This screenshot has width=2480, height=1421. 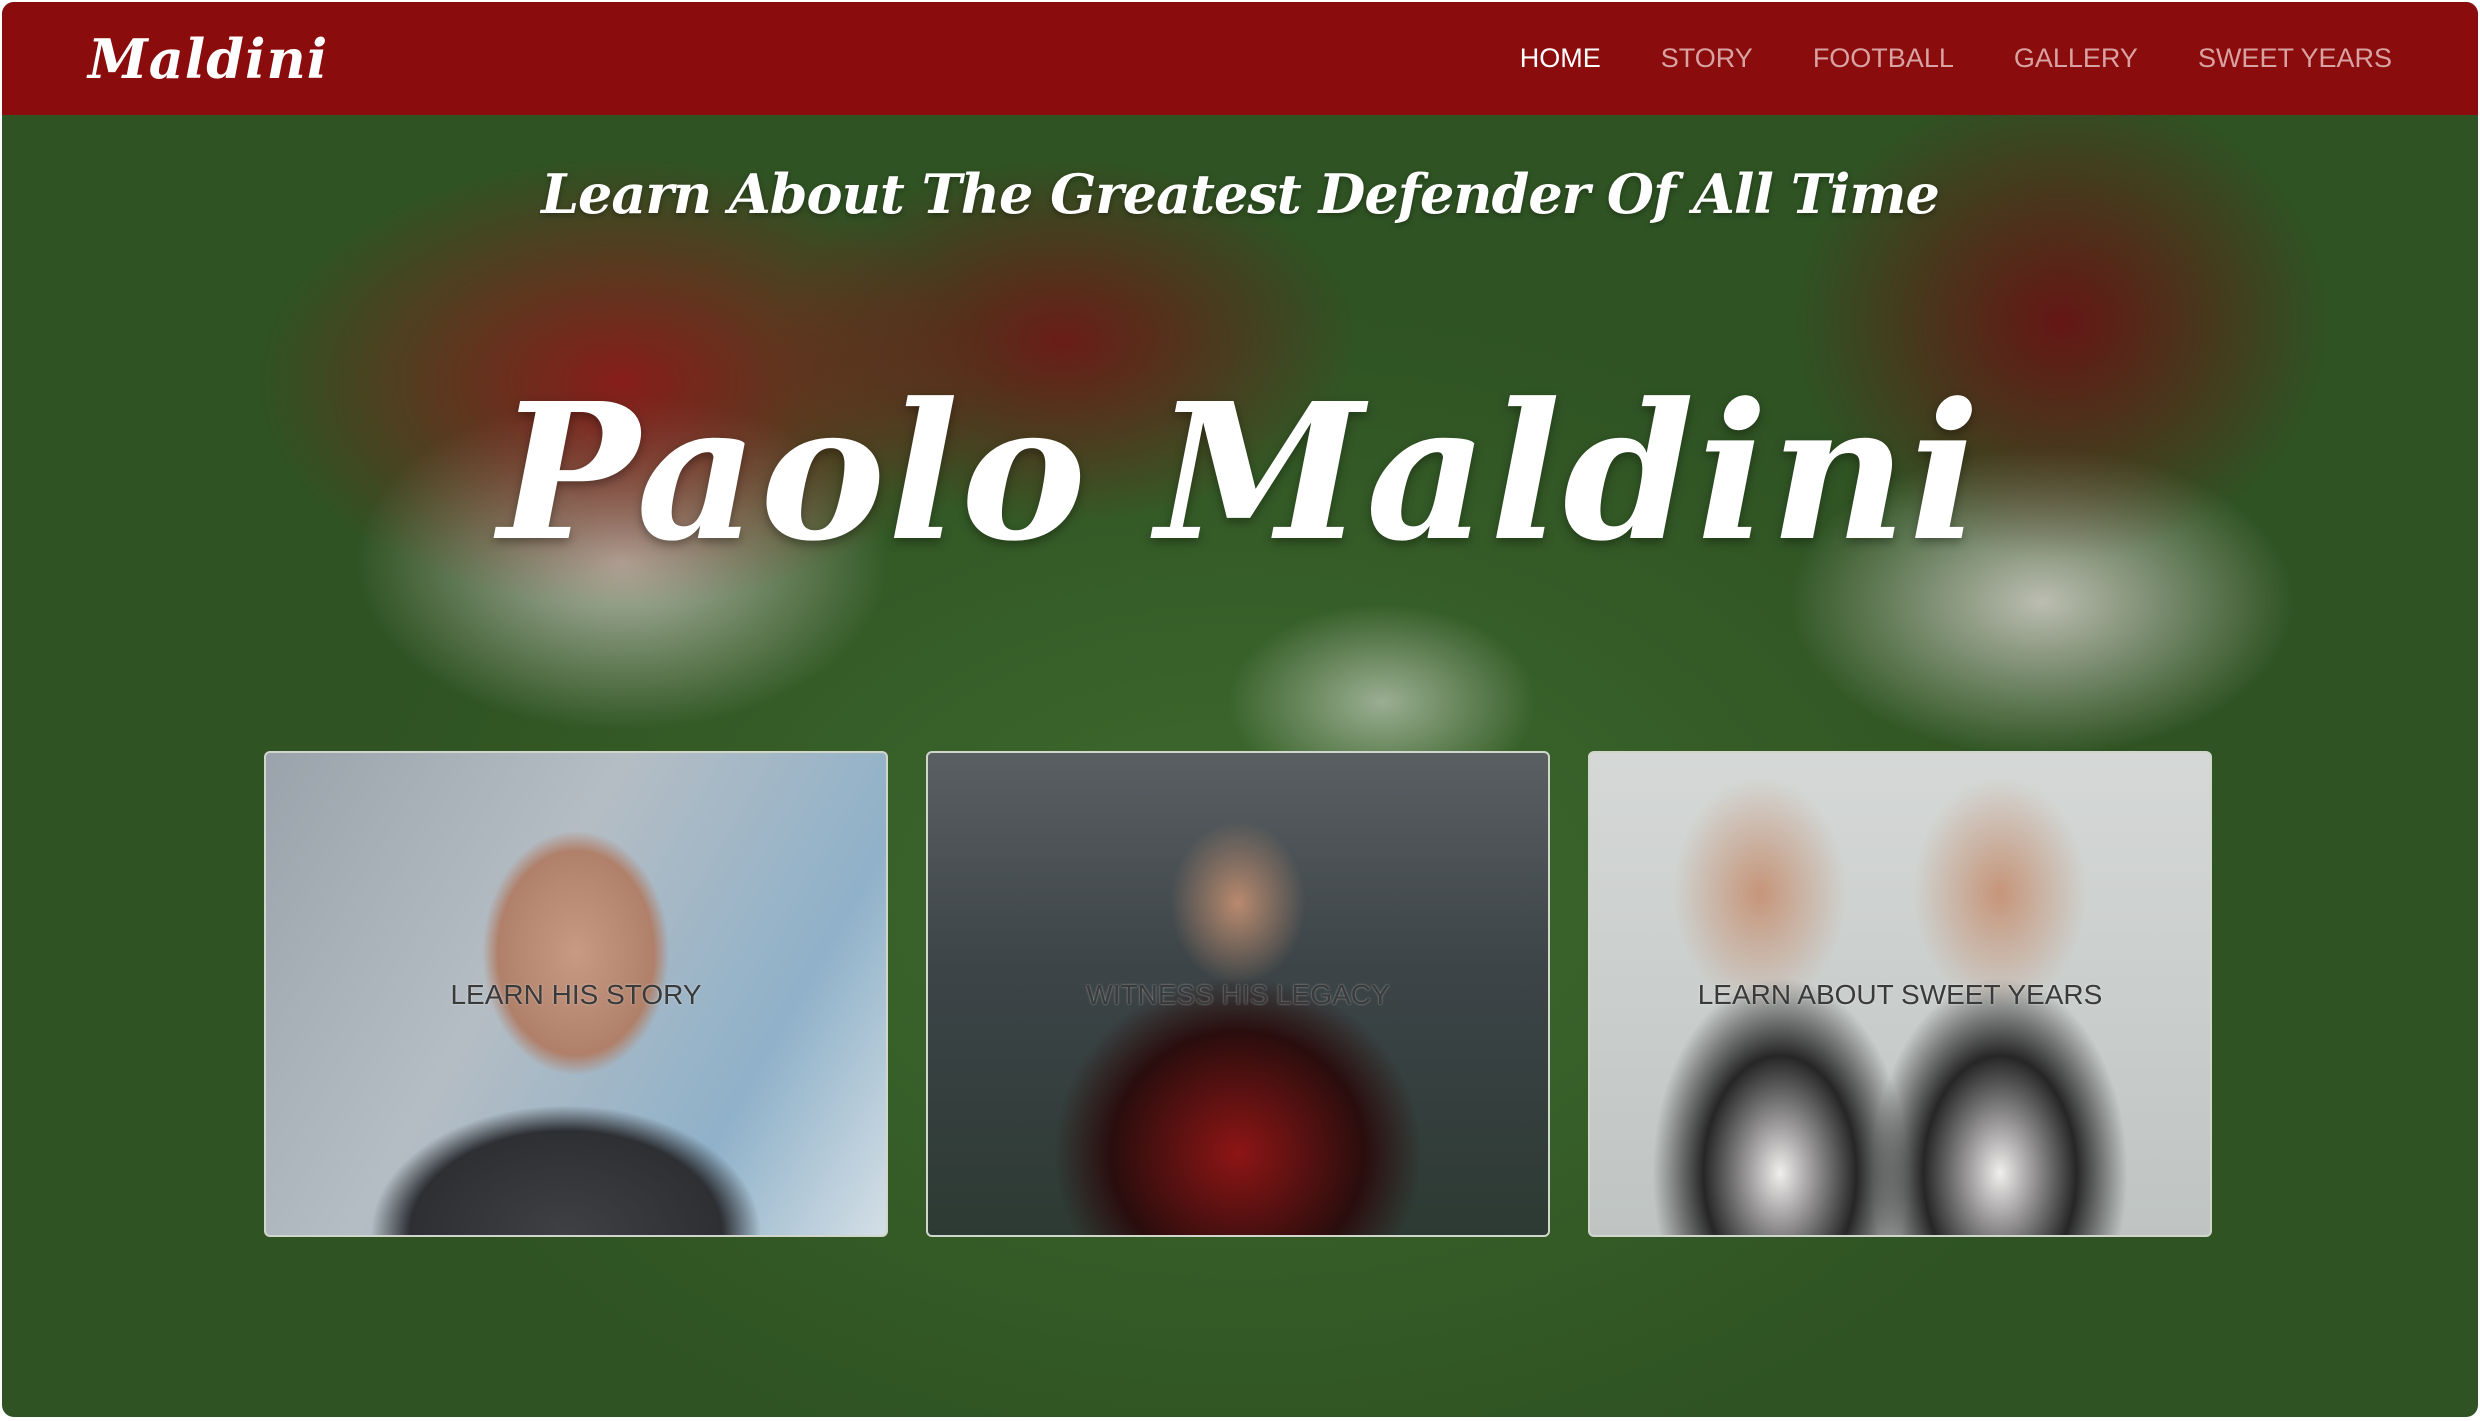 What do you see at coordinates (208, 59) in the screenshot?
I see `brand-logo: Maldini` at bounding box center [208, 59].